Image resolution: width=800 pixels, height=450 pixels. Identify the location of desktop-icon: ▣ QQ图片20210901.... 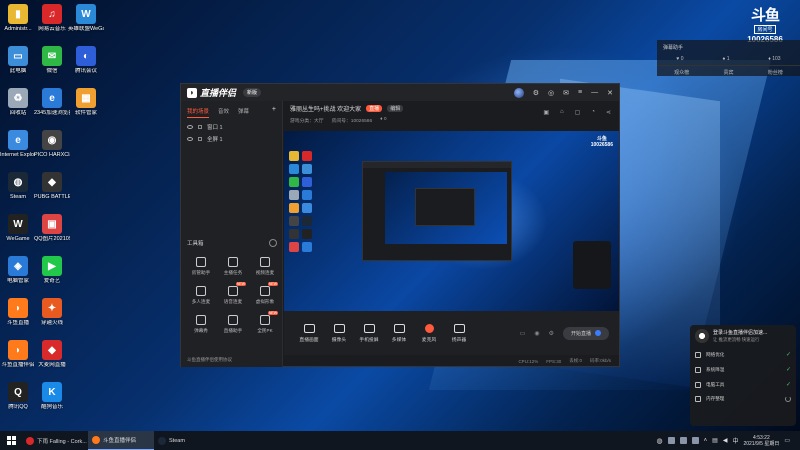
(52, 228).